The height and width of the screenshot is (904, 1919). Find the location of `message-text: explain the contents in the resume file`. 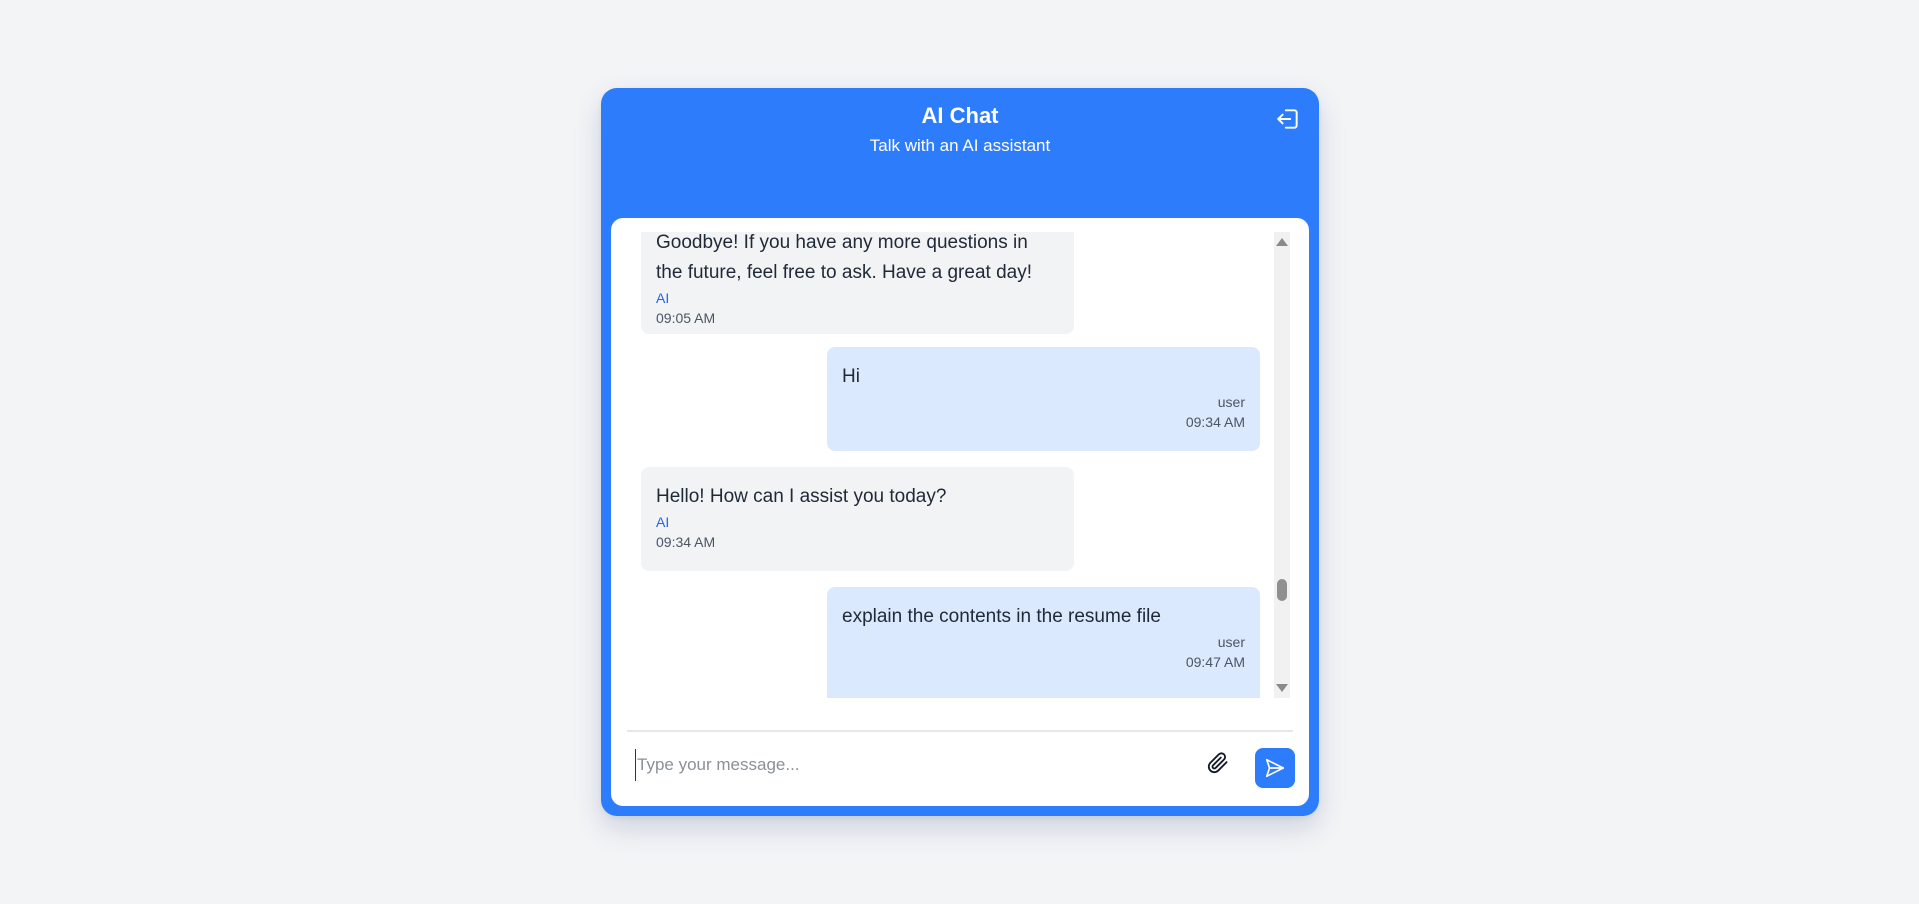

message-text: explain the contents in the resume file is located at coordinates (1001, 616).